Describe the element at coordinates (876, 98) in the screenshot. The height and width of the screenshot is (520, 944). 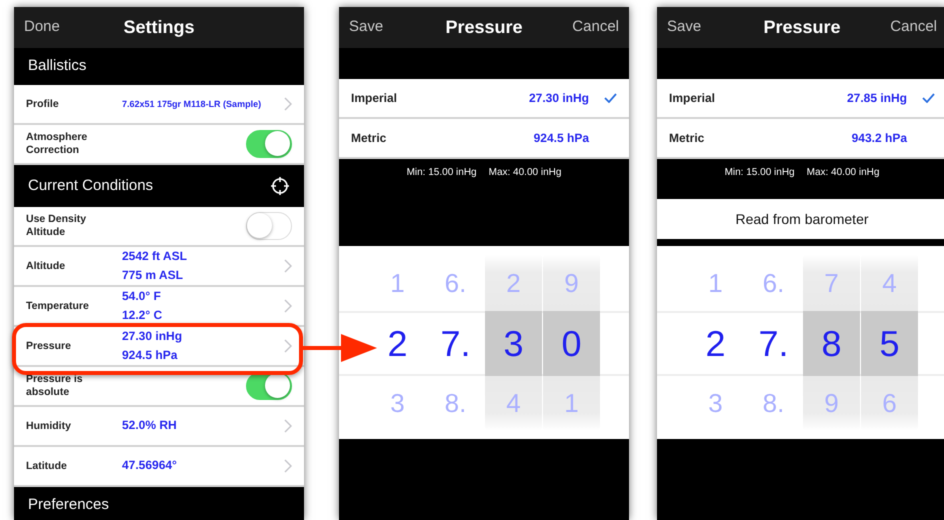
I see `unit-value: 27.85 inHg` at that location.